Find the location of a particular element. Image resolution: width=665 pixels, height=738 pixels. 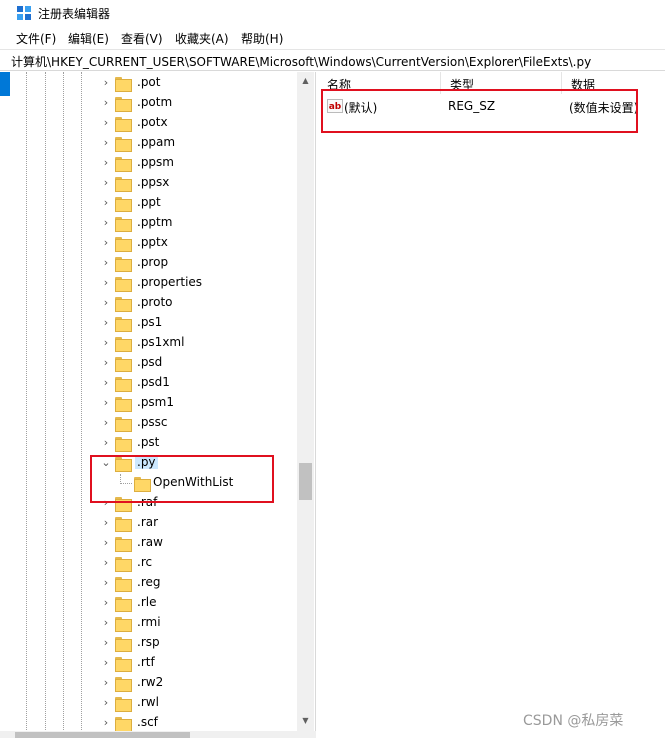

menu-edit: 编辑(E) is located at coordinates (88, 38).